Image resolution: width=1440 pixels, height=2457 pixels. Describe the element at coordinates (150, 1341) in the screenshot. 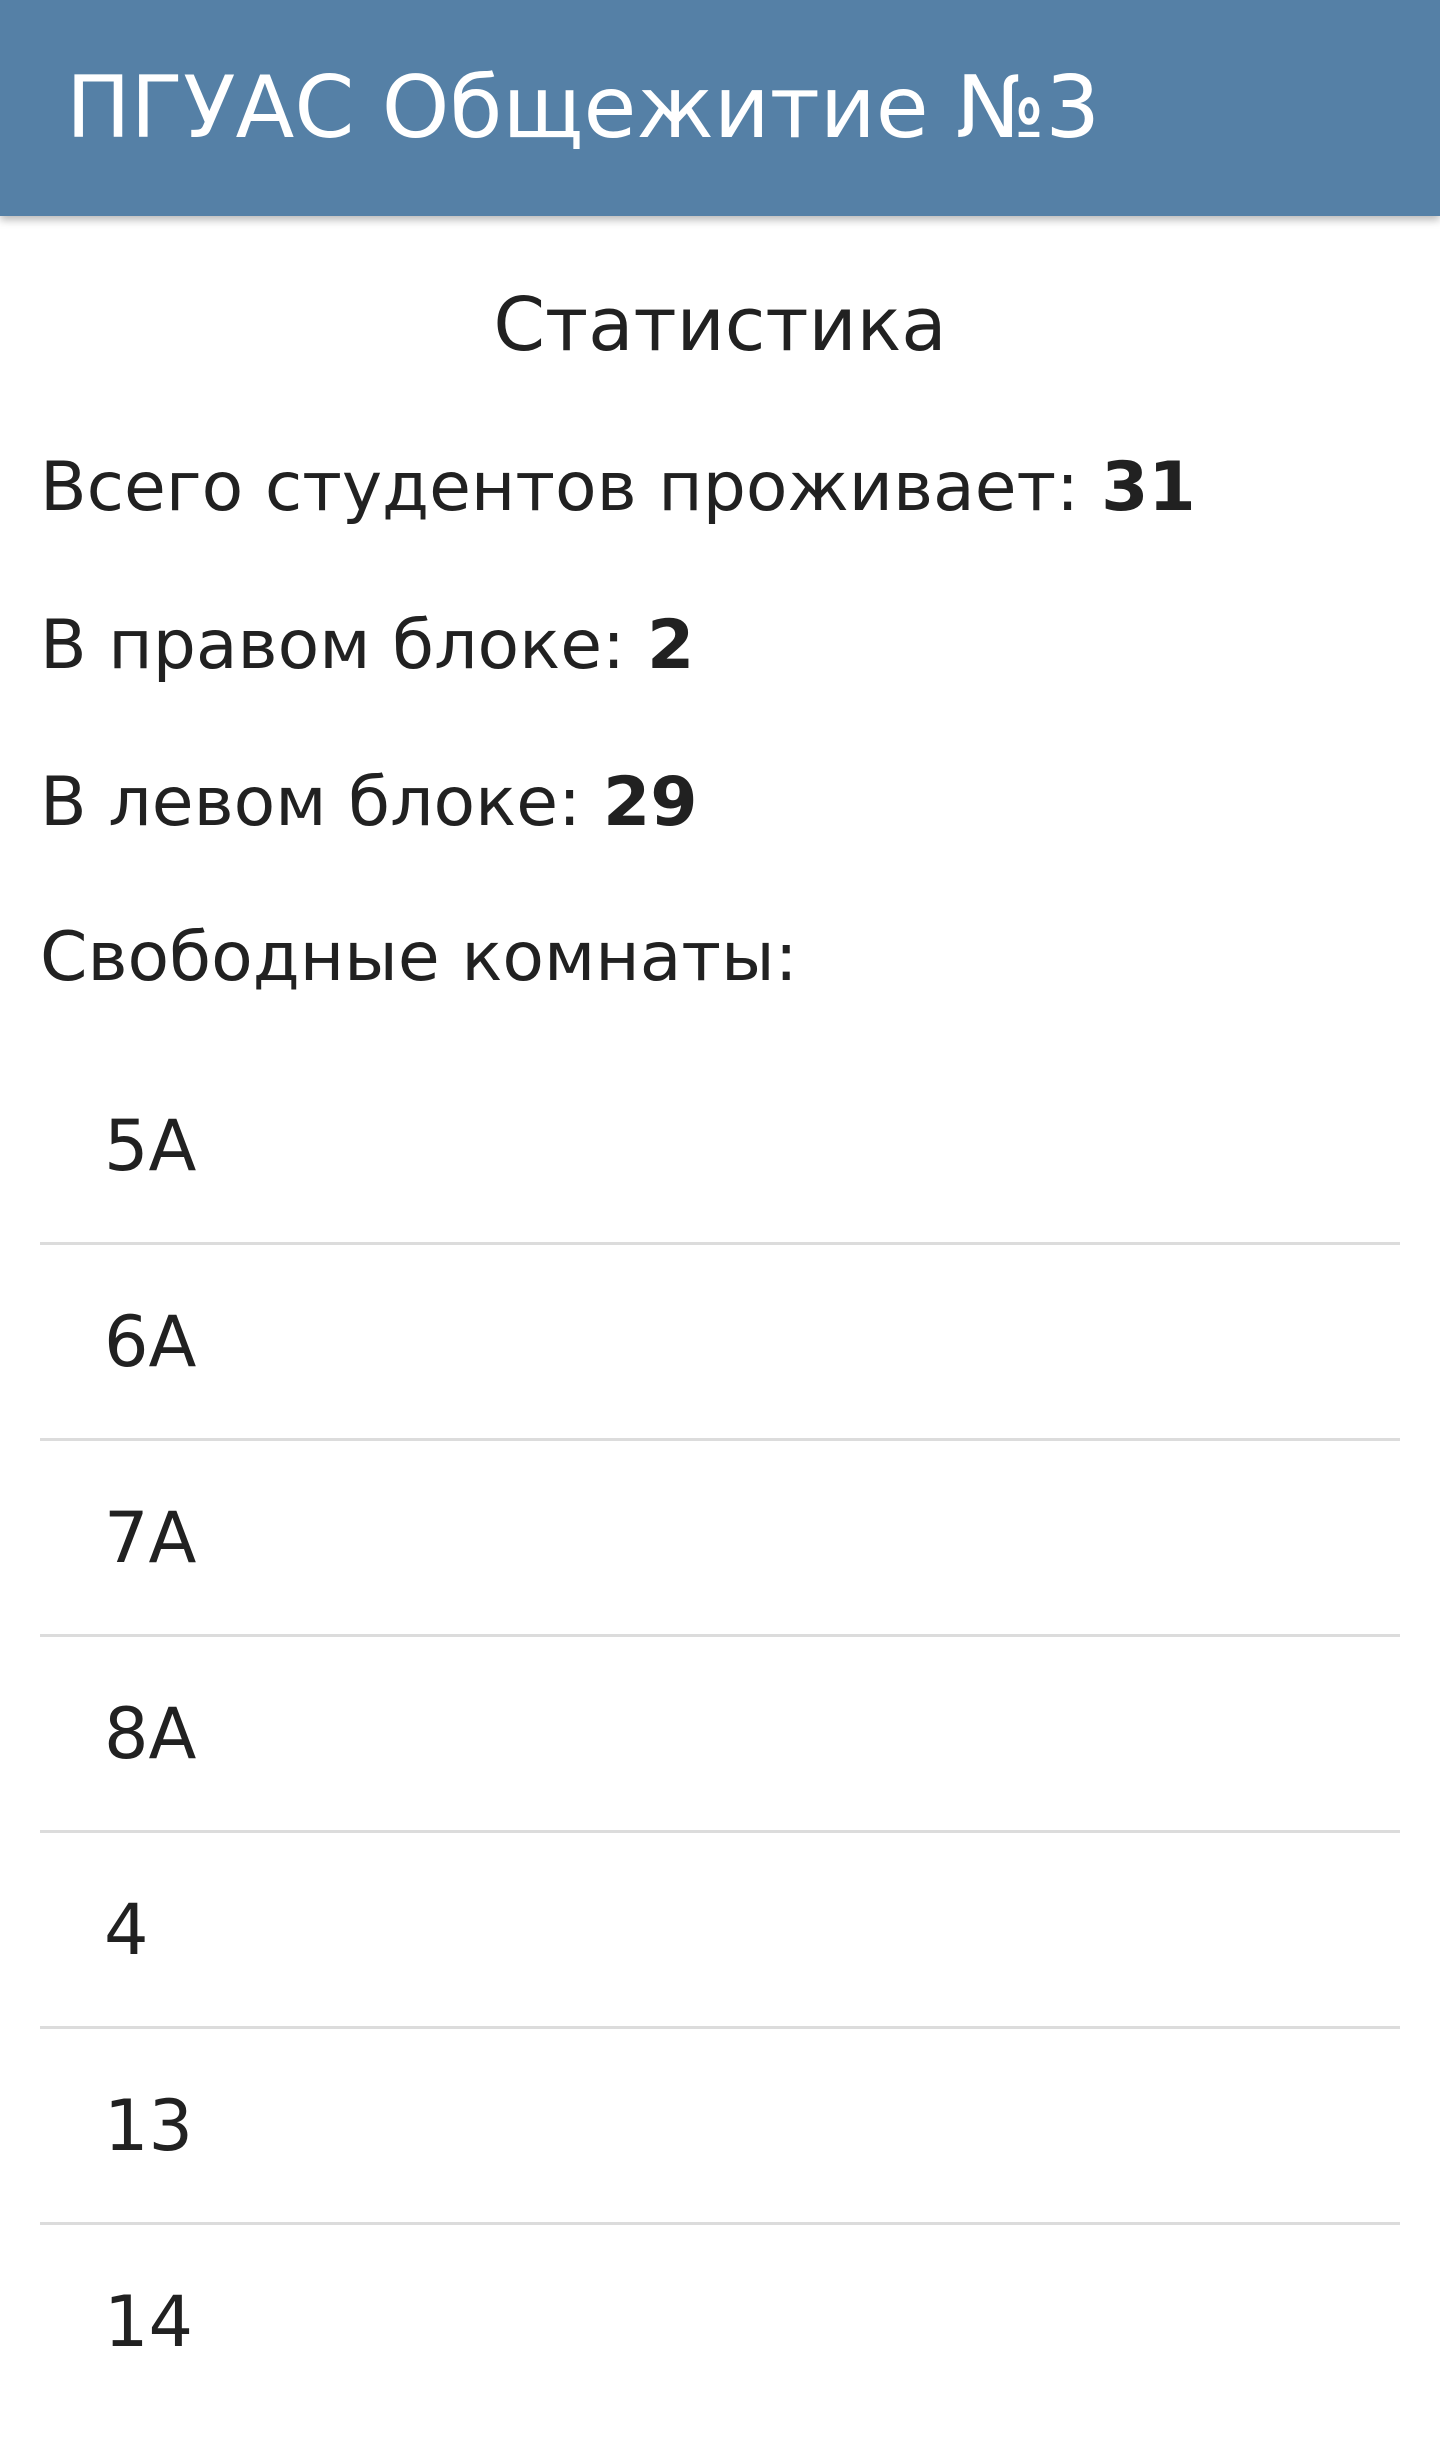

I see `room-number: 6А` at that location.